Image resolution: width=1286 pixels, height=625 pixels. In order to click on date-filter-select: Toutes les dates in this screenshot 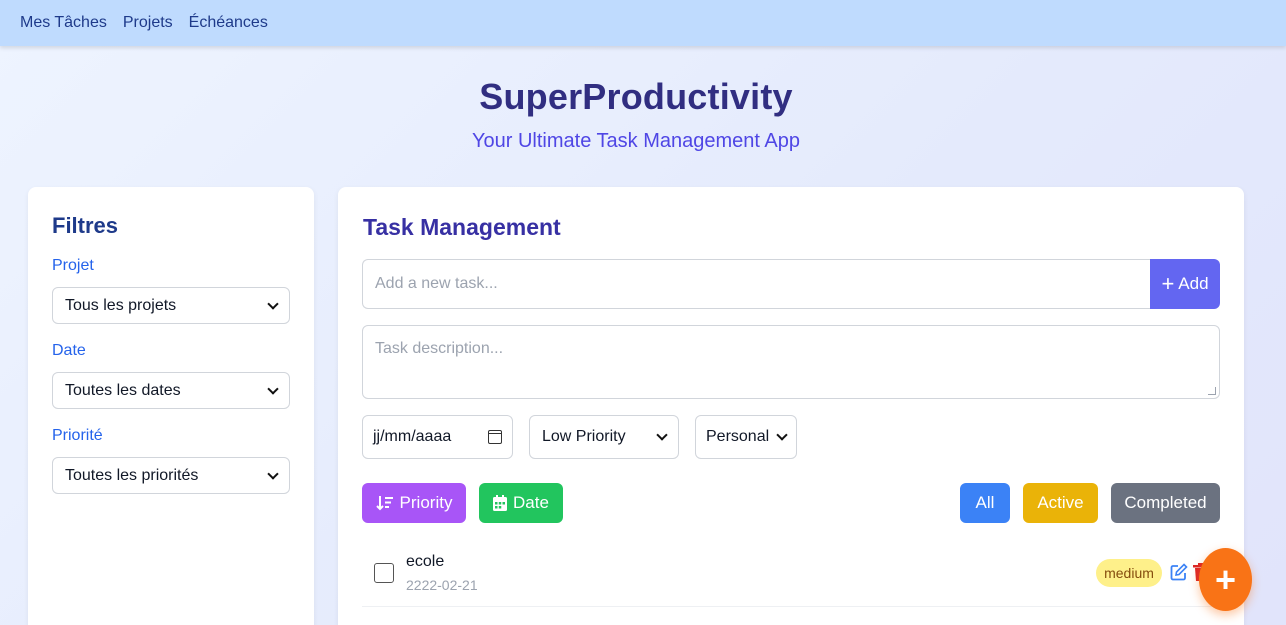, I will do `click(171, 390)`.